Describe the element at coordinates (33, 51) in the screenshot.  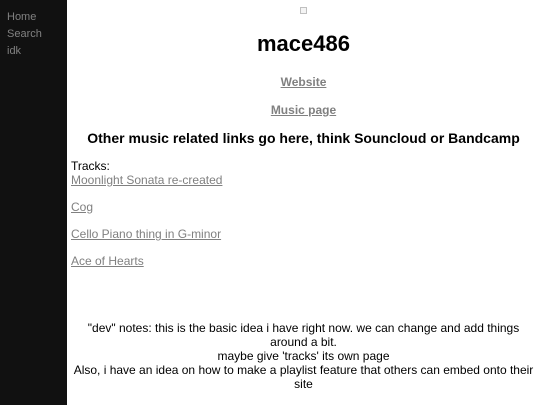
I see `sidebar-item-idk: idk` at that location.